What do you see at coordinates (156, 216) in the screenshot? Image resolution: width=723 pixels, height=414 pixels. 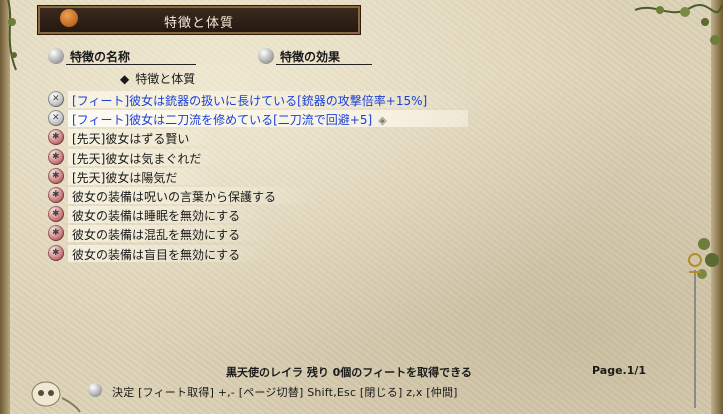 I see `feature-text: 彼女の装備は睡眠を無効にする` at bounding box center [156, 216].